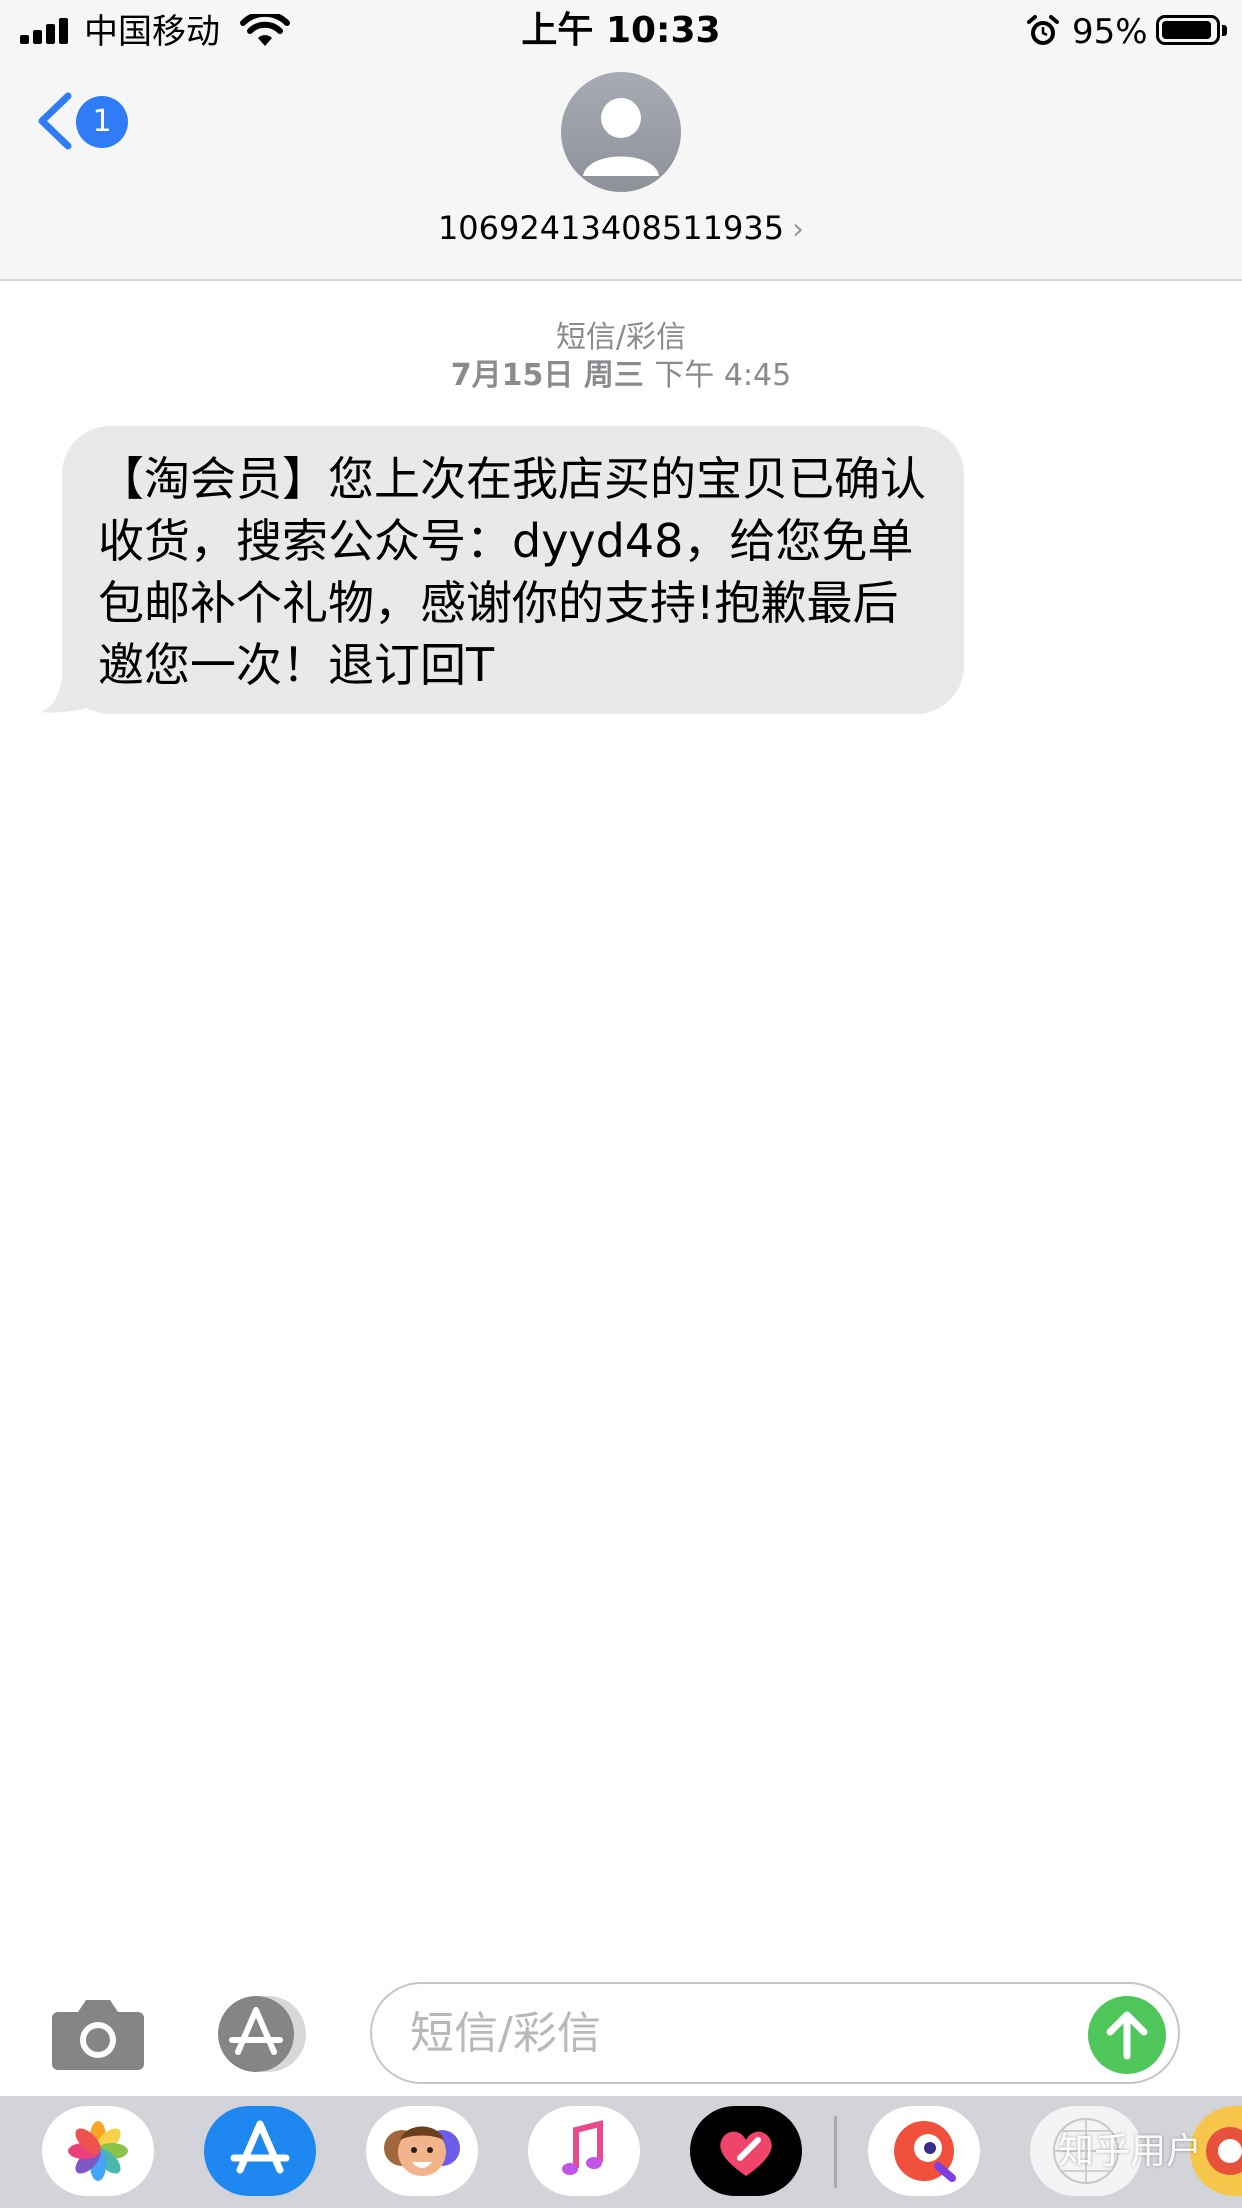 Image resolution: width=1242 pixels, height=2208 pixels. Describe the element at coordinates (584, 2151) in the screenshot. I see `music-icon` at that location.